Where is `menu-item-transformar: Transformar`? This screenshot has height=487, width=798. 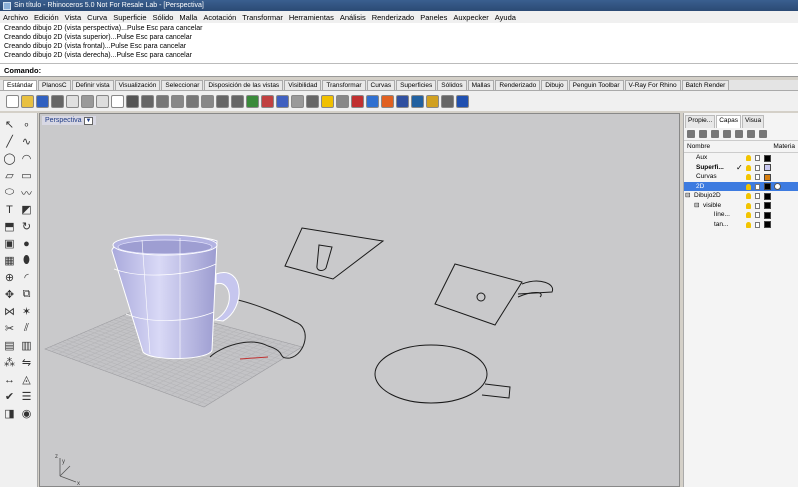
menu-item-transformar: Transformar is located at coordinates (262, 17).